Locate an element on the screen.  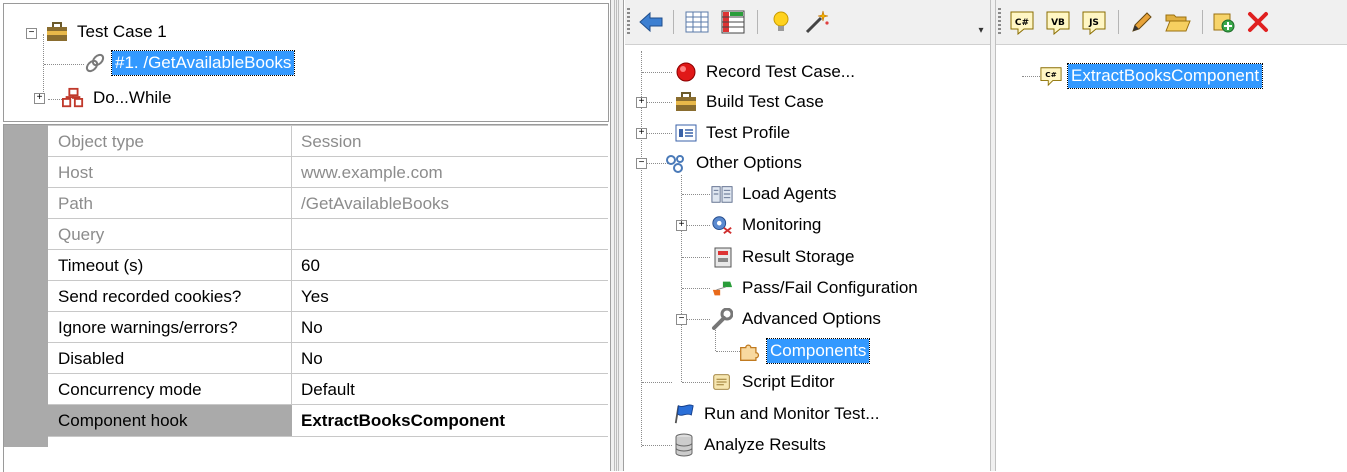
svg-text: JS is located at coordinates (1093, 23).